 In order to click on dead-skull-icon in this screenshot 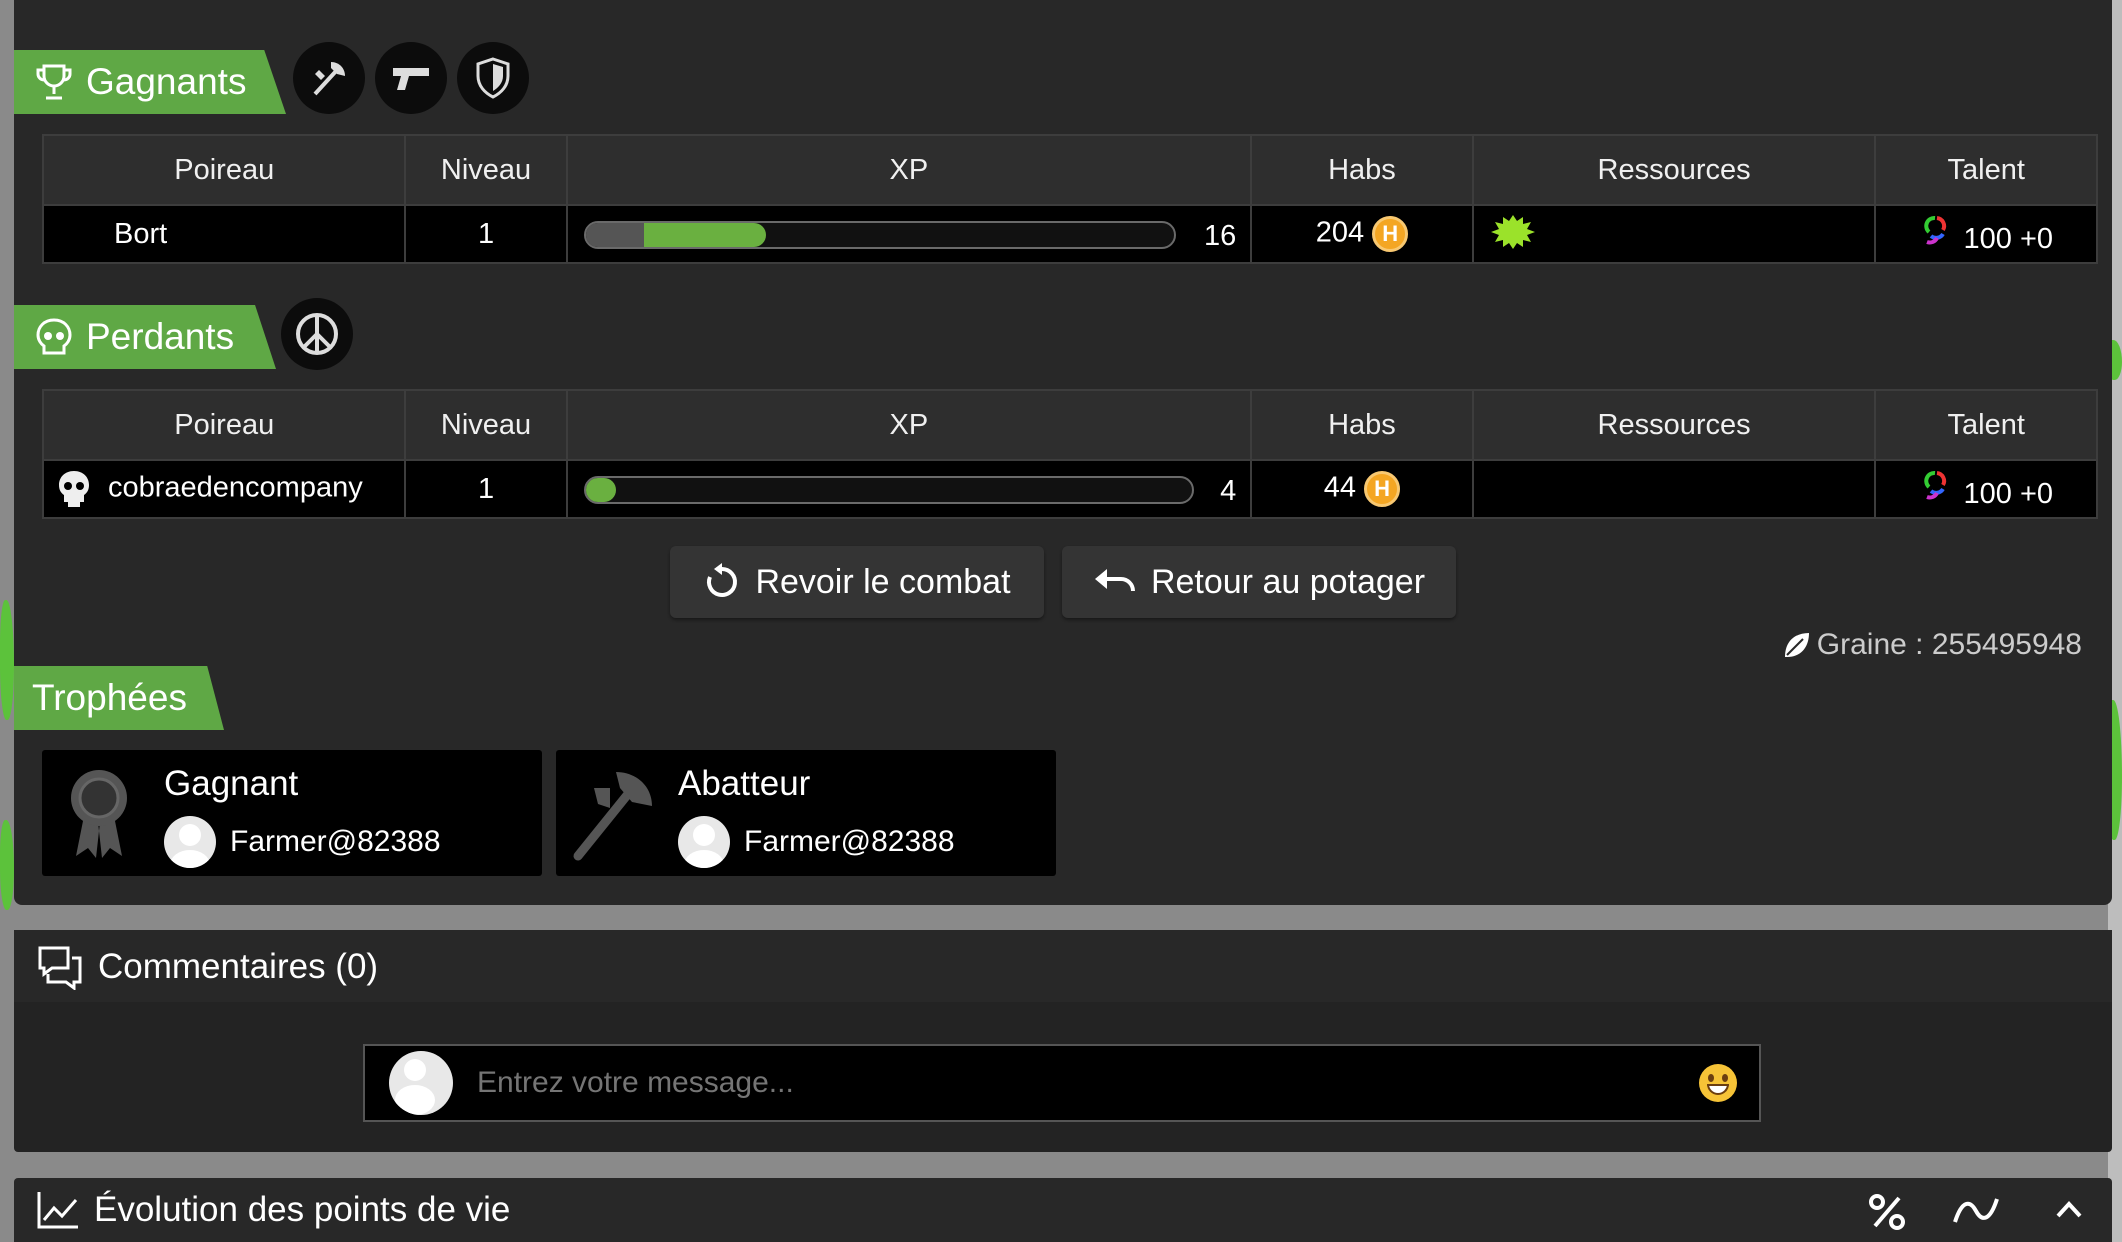, I will do `click(74, 489)`.